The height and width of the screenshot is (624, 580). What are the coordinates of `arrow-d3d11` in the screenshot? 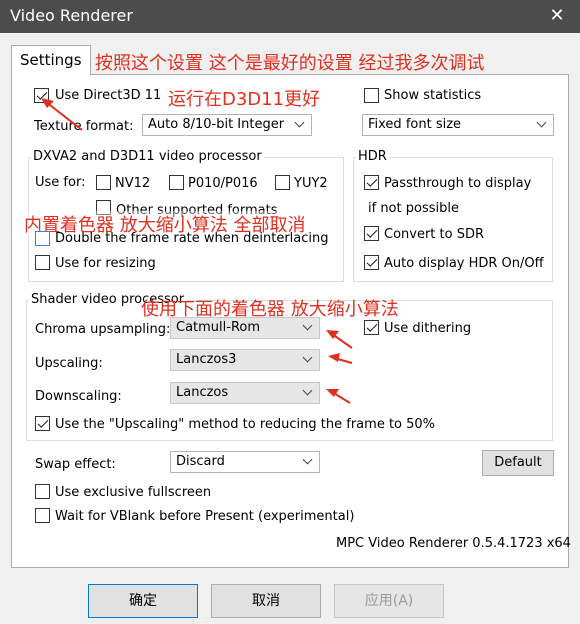 It's located at (62, 114).